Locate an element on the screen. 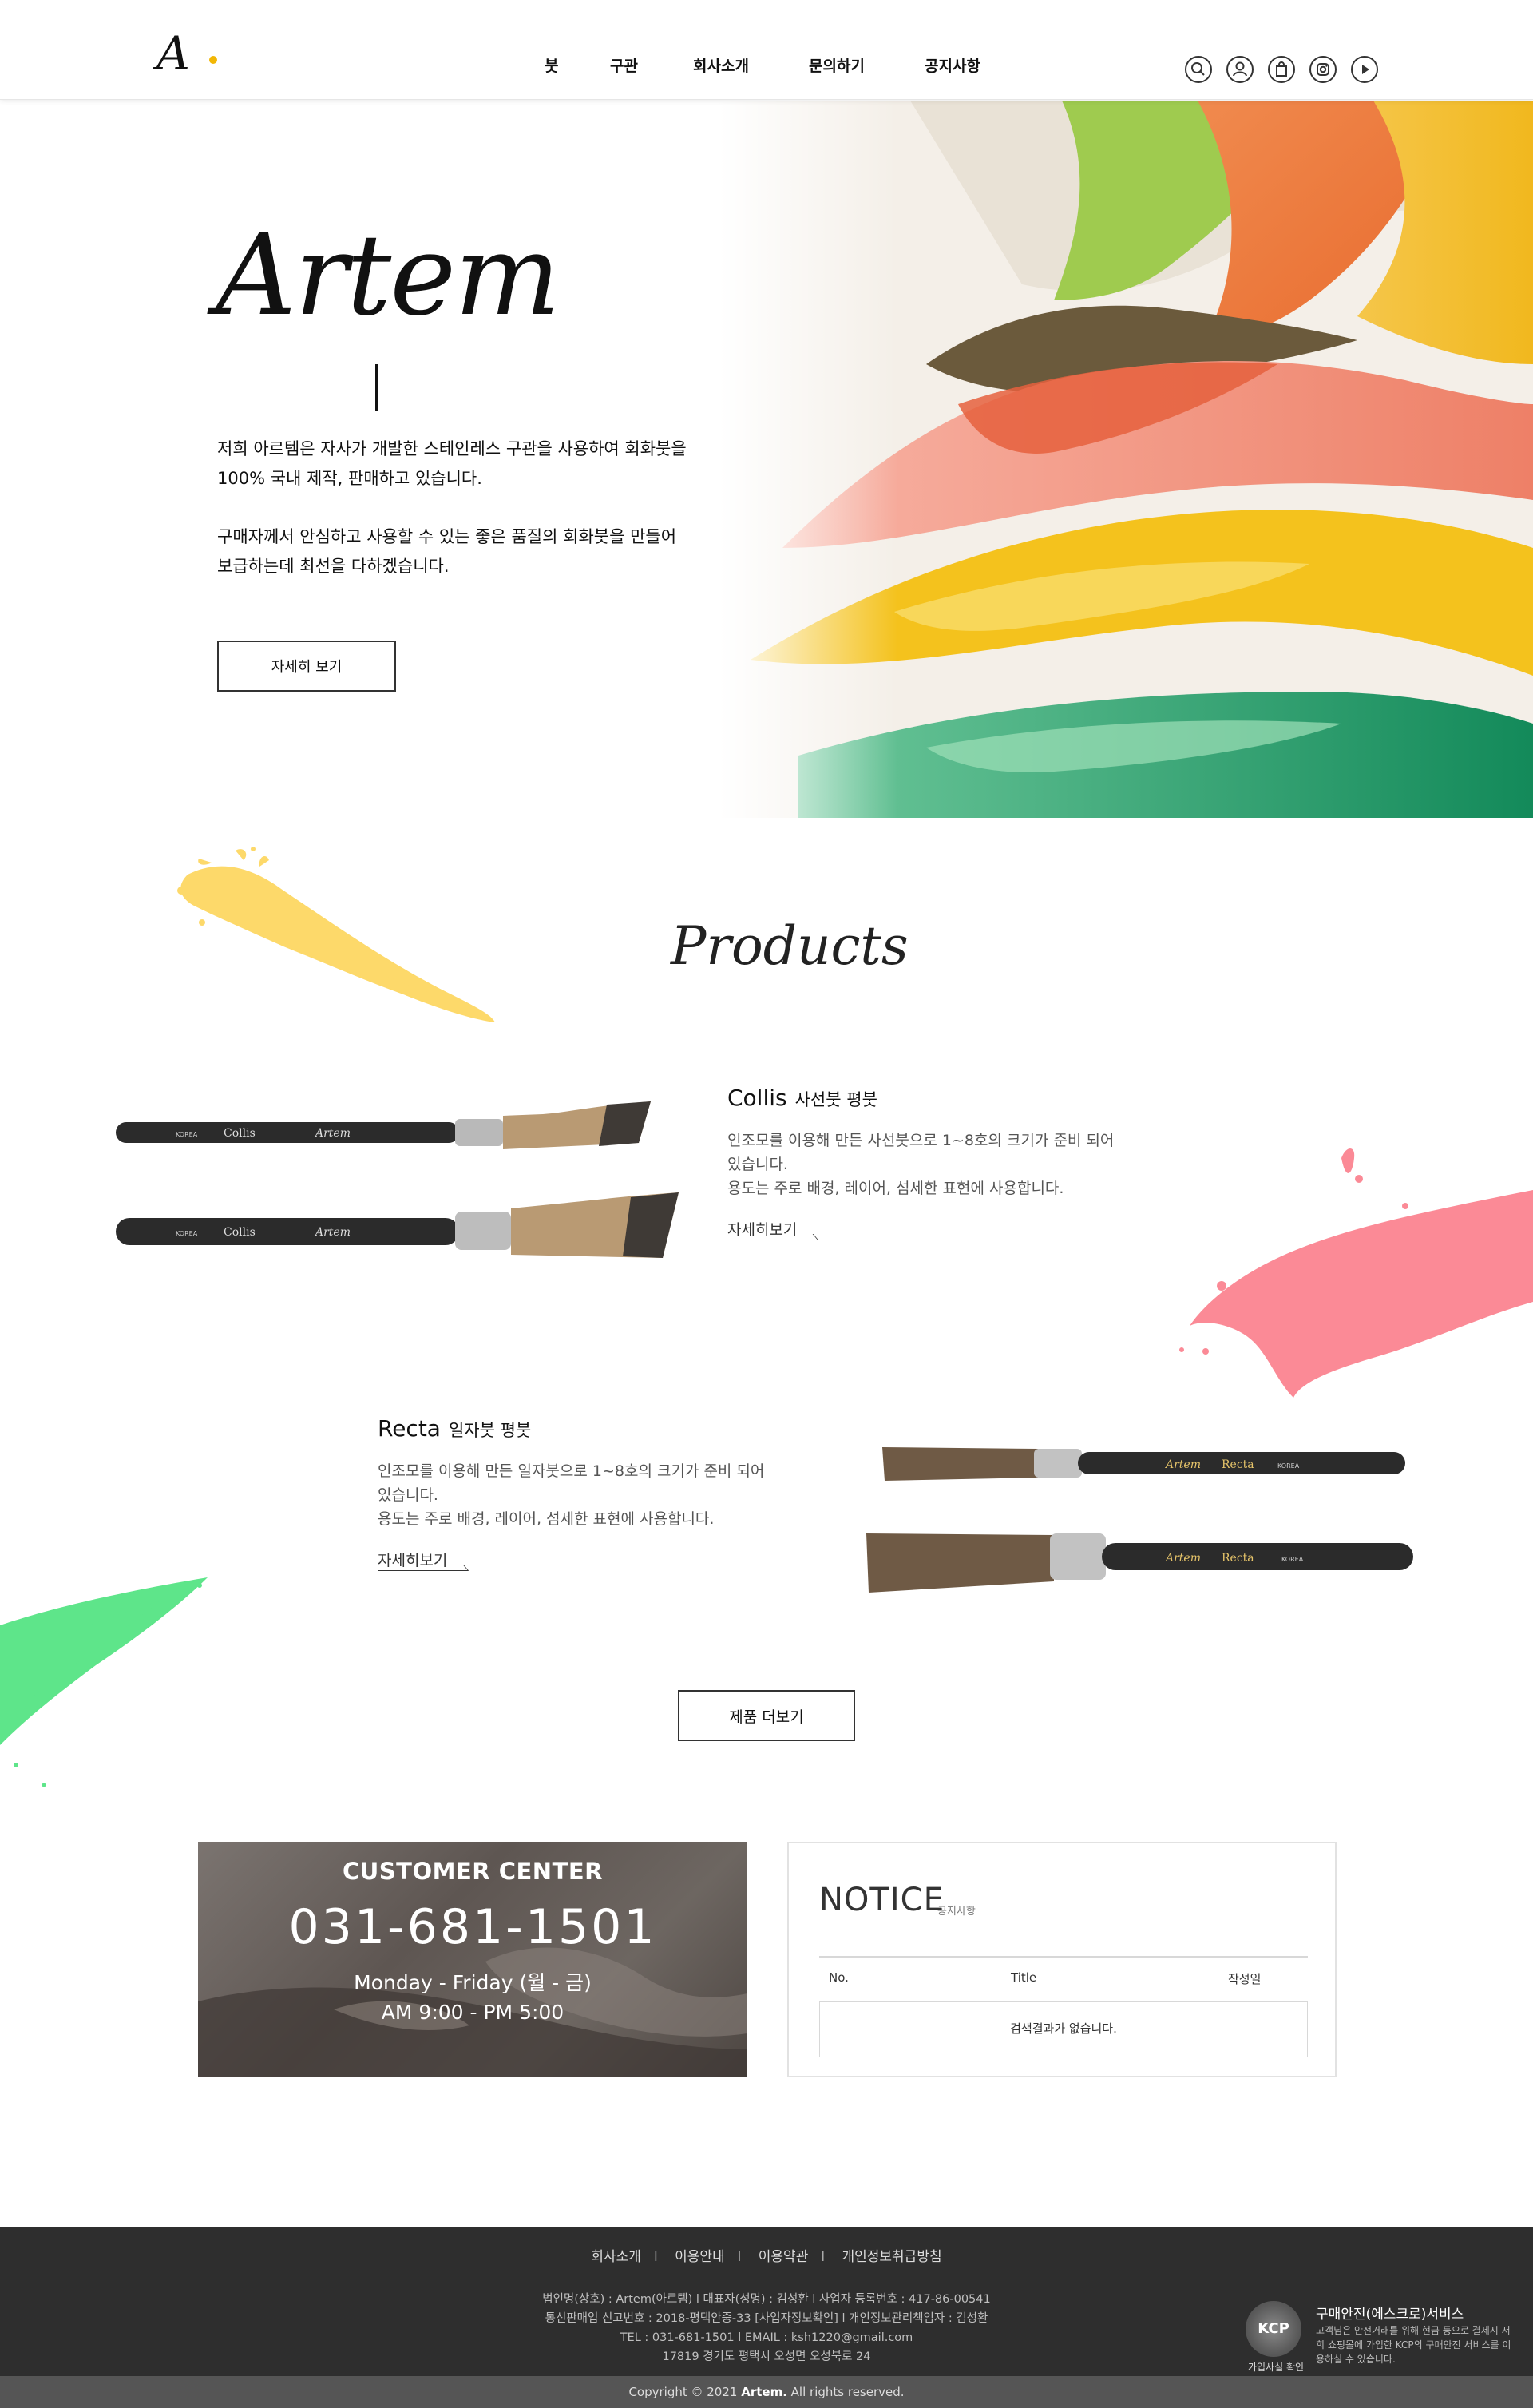  column-title: Title is located at coordinates (1024, 1977).